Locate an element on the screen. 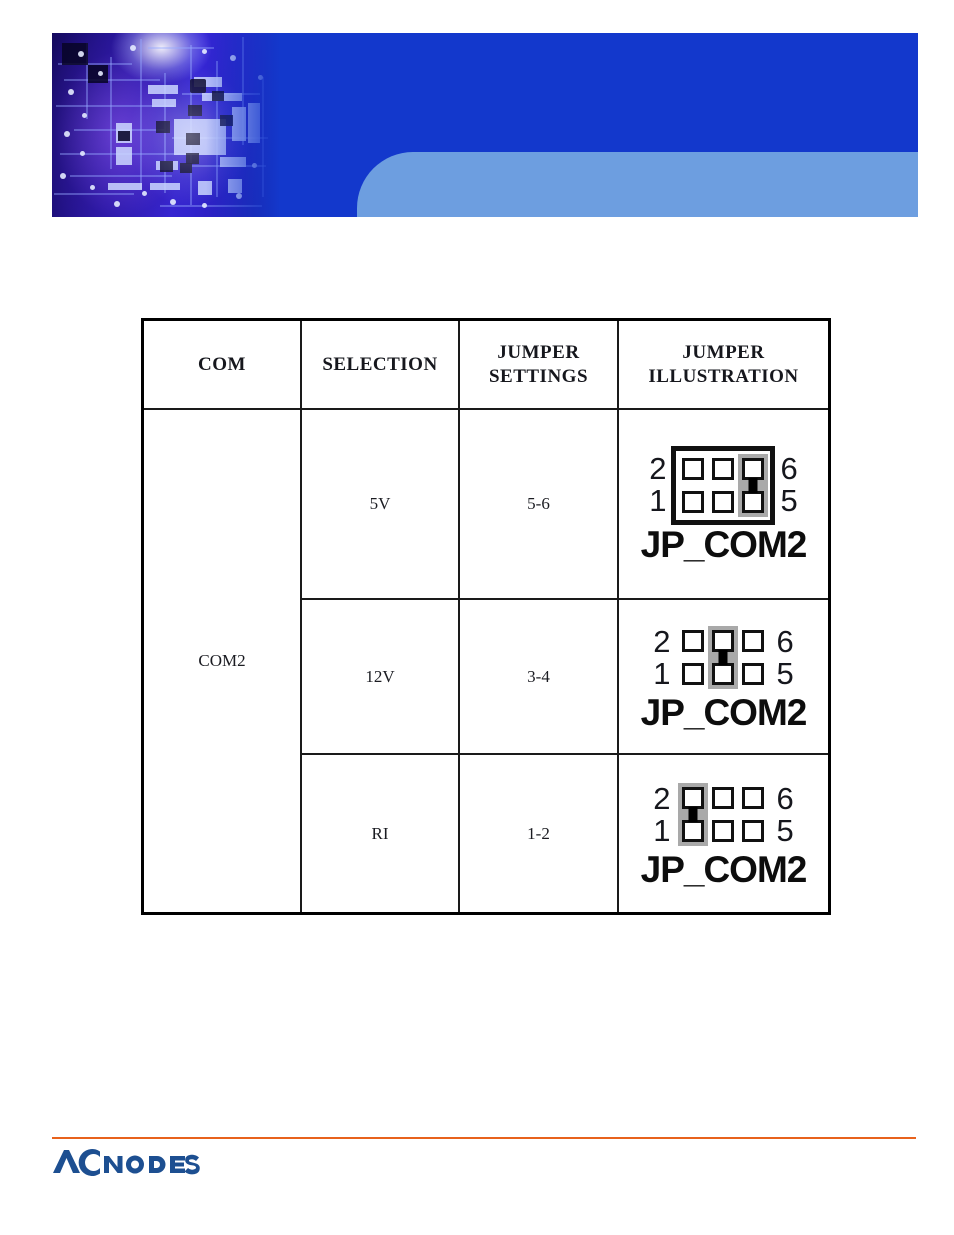 Image resolution: width=954 pixels, height=1235 pixels. table-cell-settings-row1: 5-6 is located at coordinates (538, 504).